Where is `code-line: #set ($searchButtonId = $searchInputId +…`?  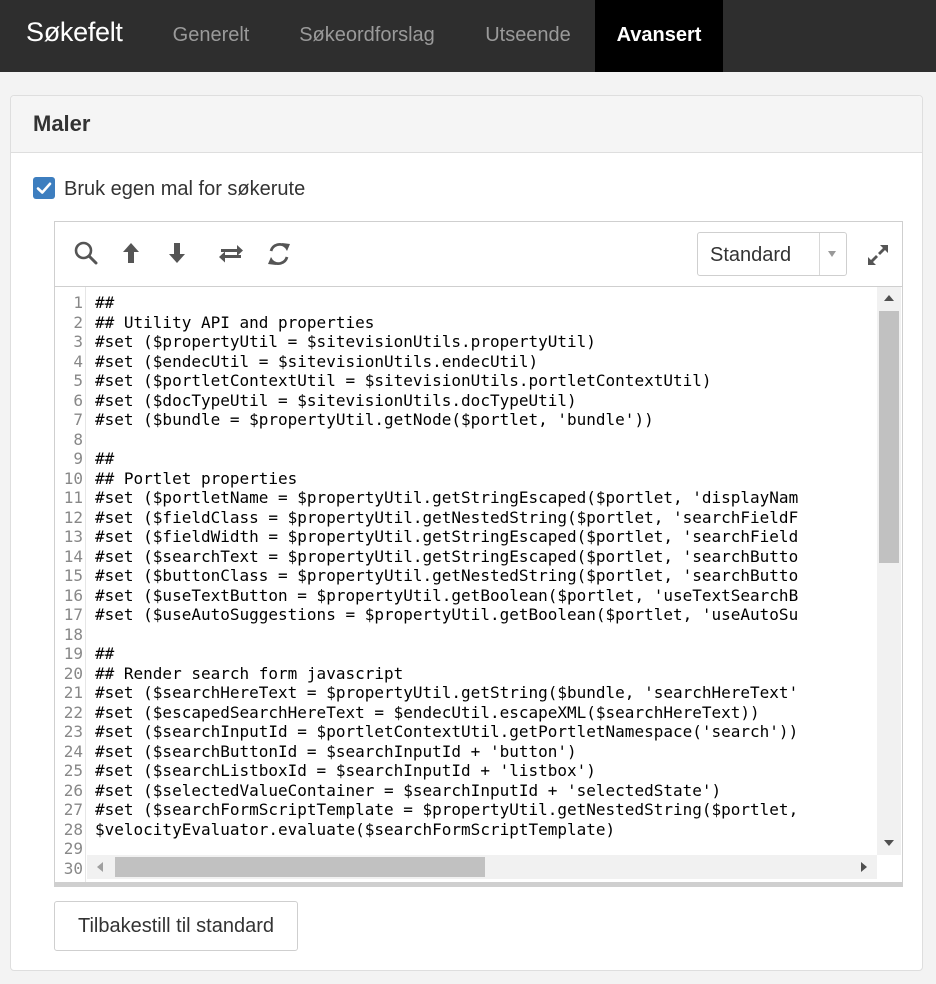 code-line: #set ($searchButtonId = $searchInputId +… is located at coordinates (336, 751).